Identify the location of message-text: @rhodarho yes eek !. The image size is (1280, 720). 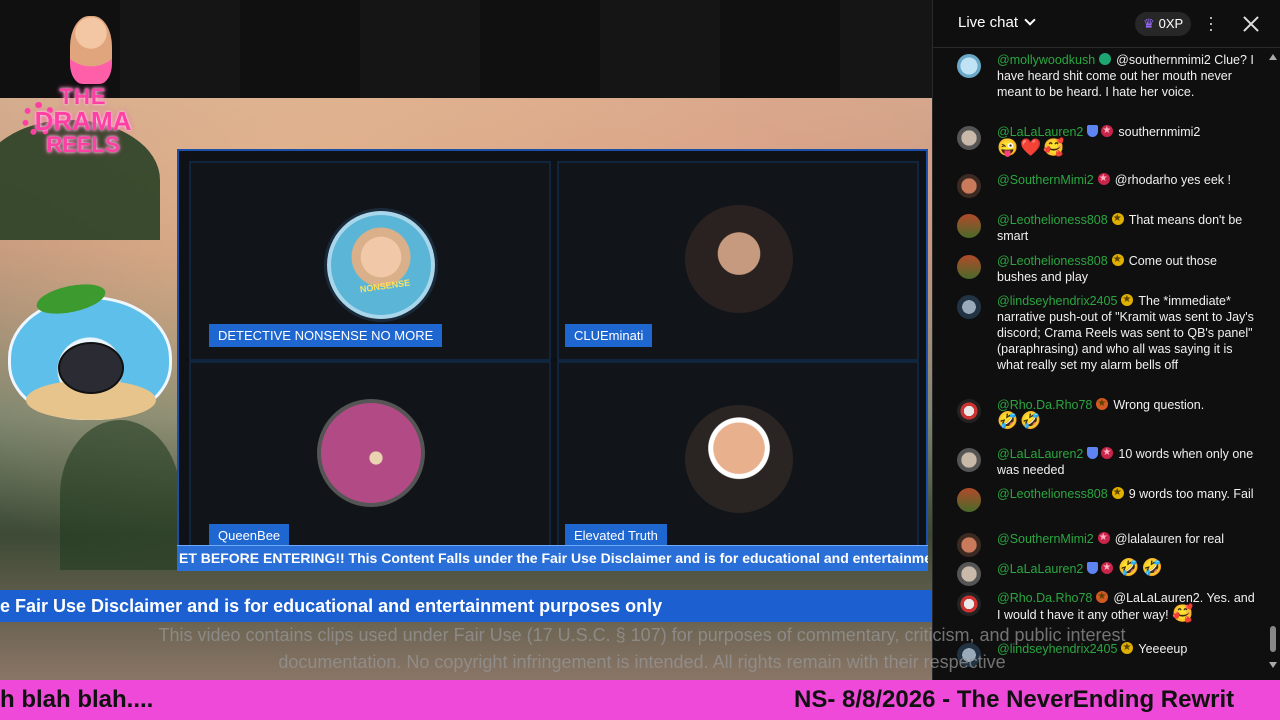
(1172, 180).